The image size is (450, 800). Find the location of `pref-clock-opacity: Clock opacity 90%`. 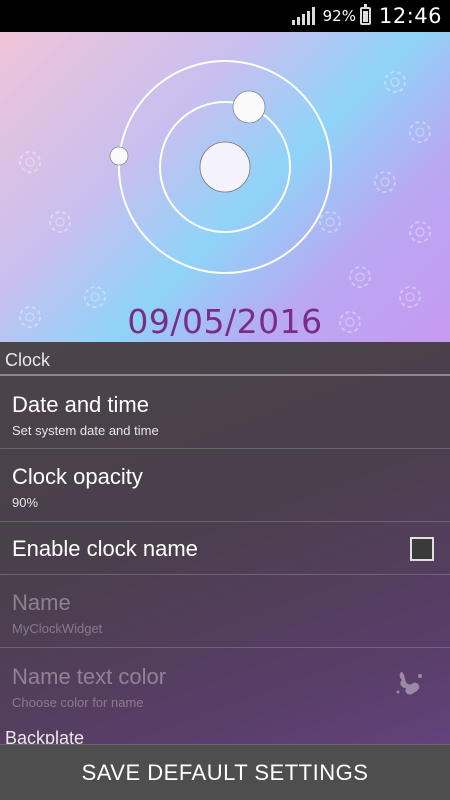

pref-clock-opacity: Clock opacity 90% is located at coordinates (225, 485).